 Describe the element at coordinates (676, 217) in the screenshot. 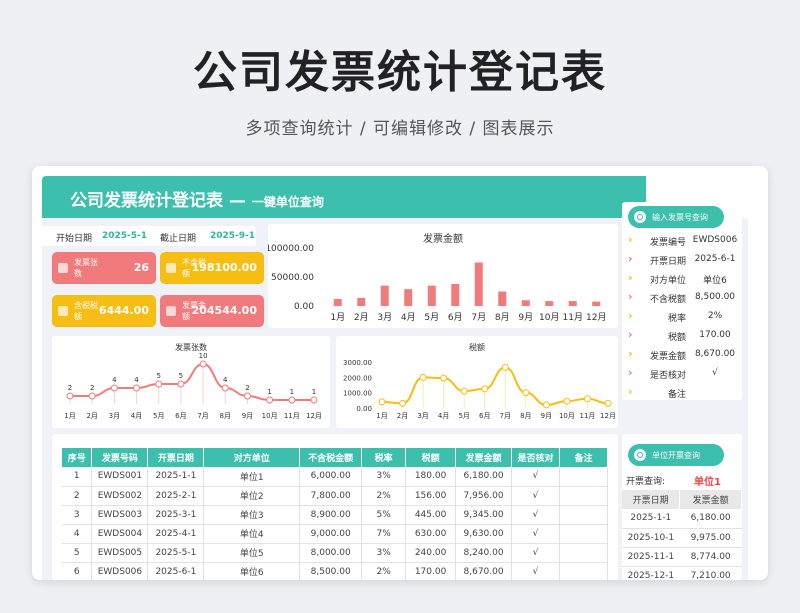

I see `invoice-search-button: 输入发票号查询` at that location.